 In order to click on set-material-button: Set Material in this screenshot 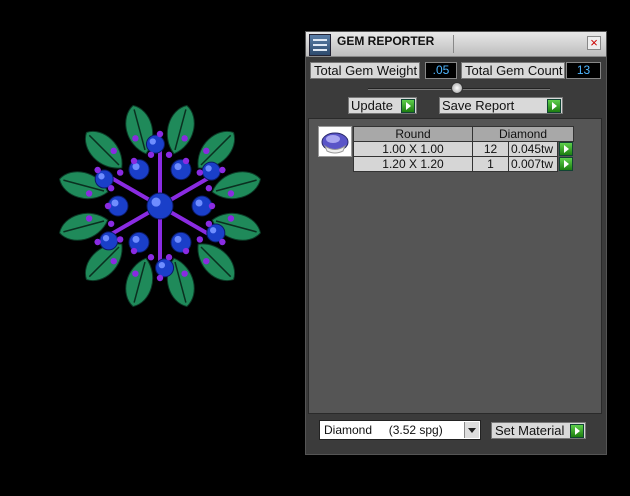, I will do `click(538, 430)`.